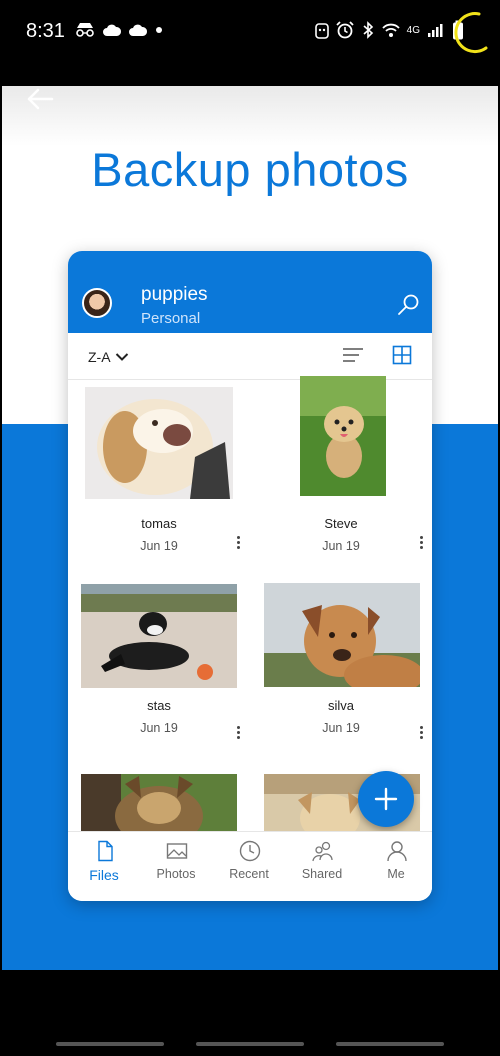 This screenshot has width=500, height=1056. Describe the element at coordinates (85, 30) in the screenshot. I see `incognito-icon` at that location.